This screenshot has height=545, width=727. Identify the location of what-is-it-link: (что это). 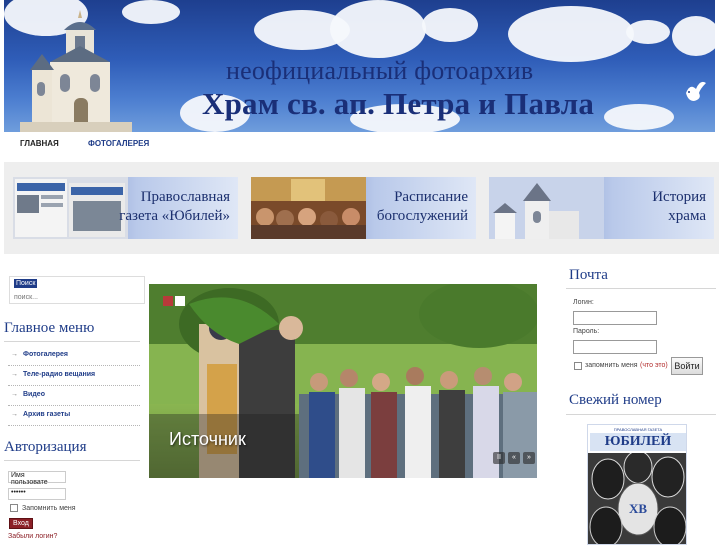
(654, 365).